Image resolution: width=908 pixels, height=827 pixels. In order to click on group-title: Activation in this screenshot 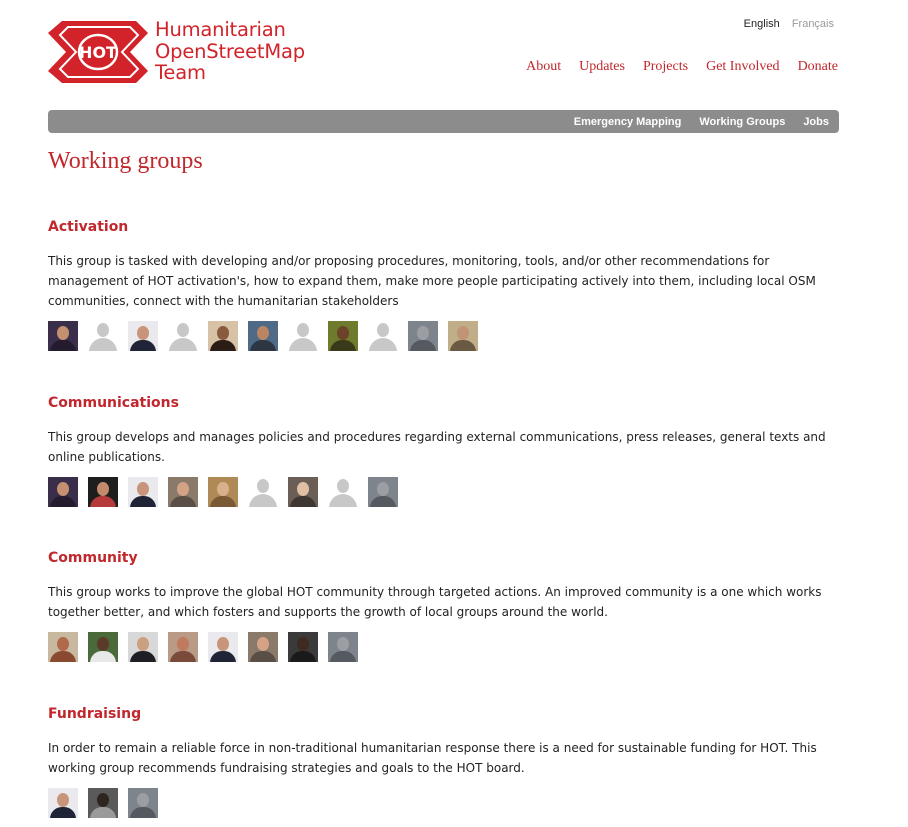, I will do `click(88, 227)`.